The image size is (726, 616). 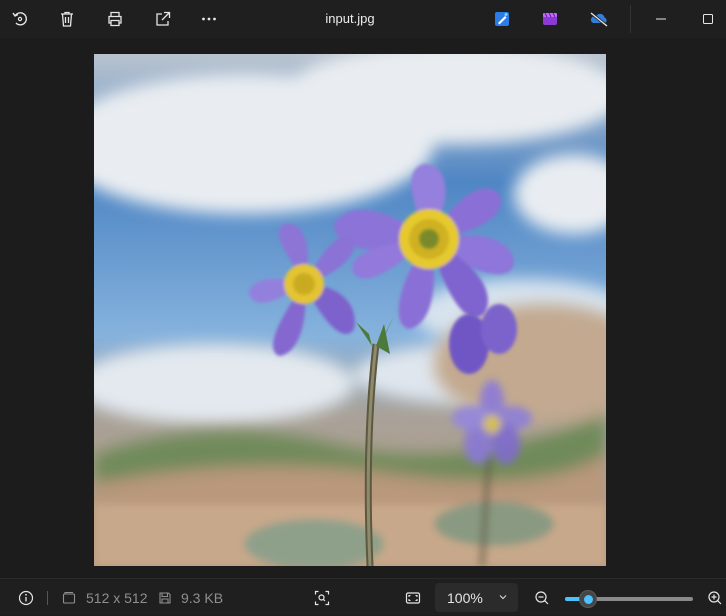 I want to click on zoom-in-icon, so click(x=715, y=598).